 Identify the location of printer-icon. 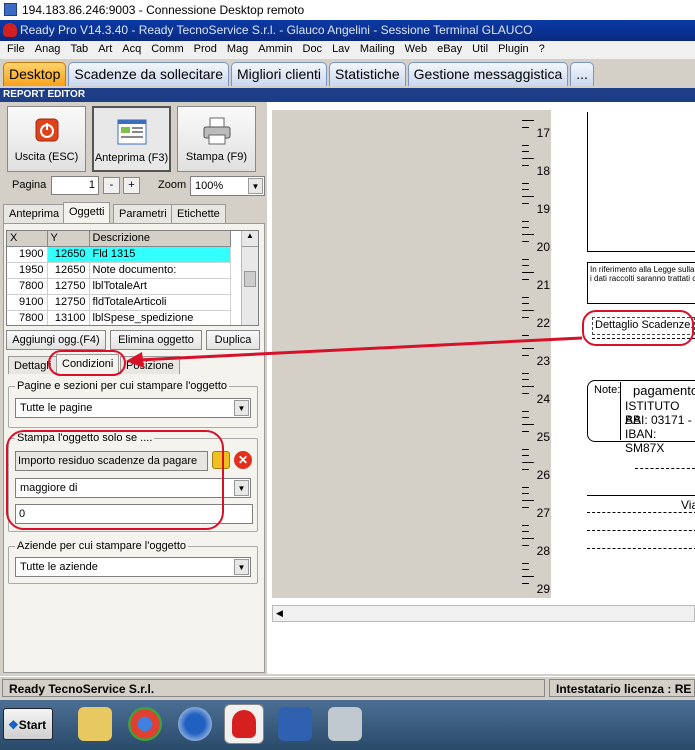
(217, 131).